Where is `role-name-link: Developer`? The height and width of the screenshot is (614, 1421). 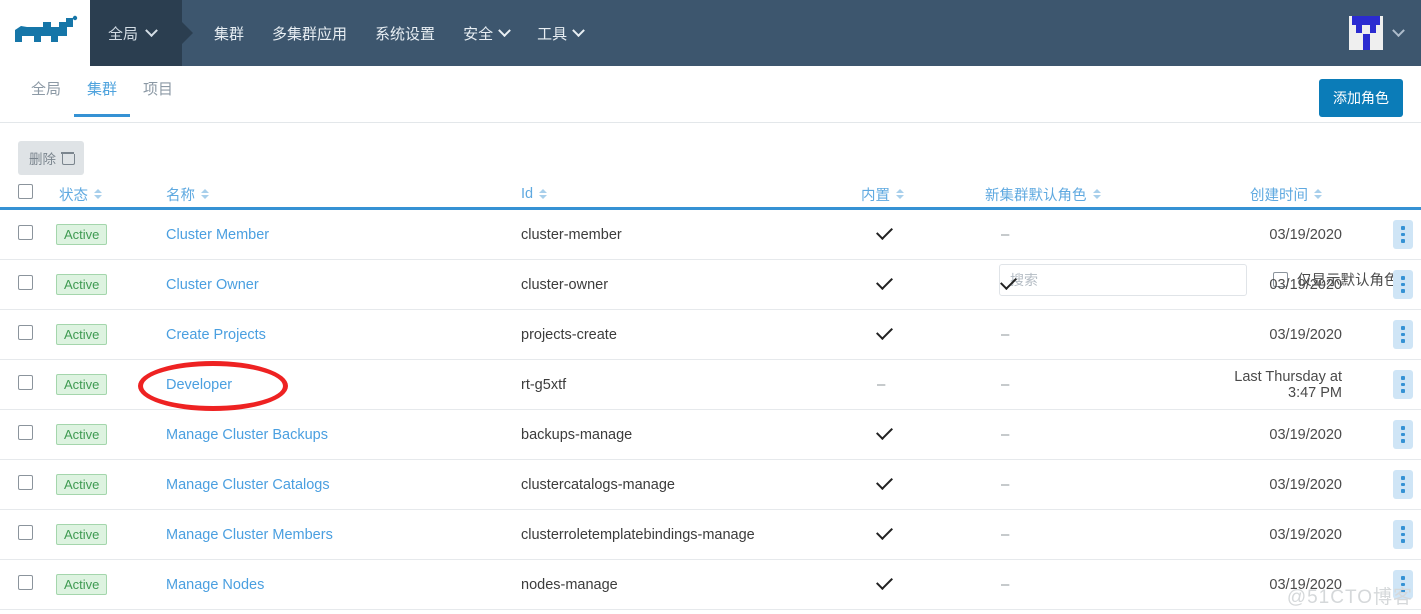 role-name-link: Developer is located at coordinates (199, 385).